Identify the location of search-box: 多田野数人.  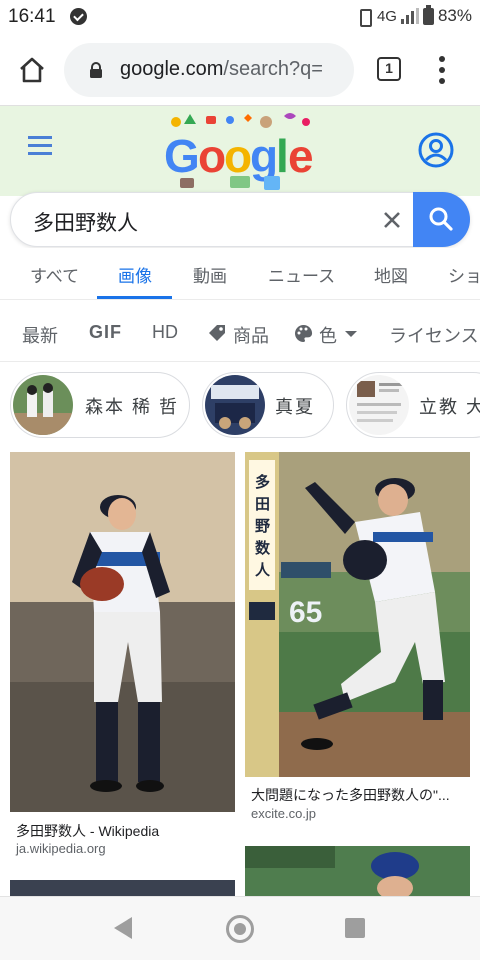
(240, 219).